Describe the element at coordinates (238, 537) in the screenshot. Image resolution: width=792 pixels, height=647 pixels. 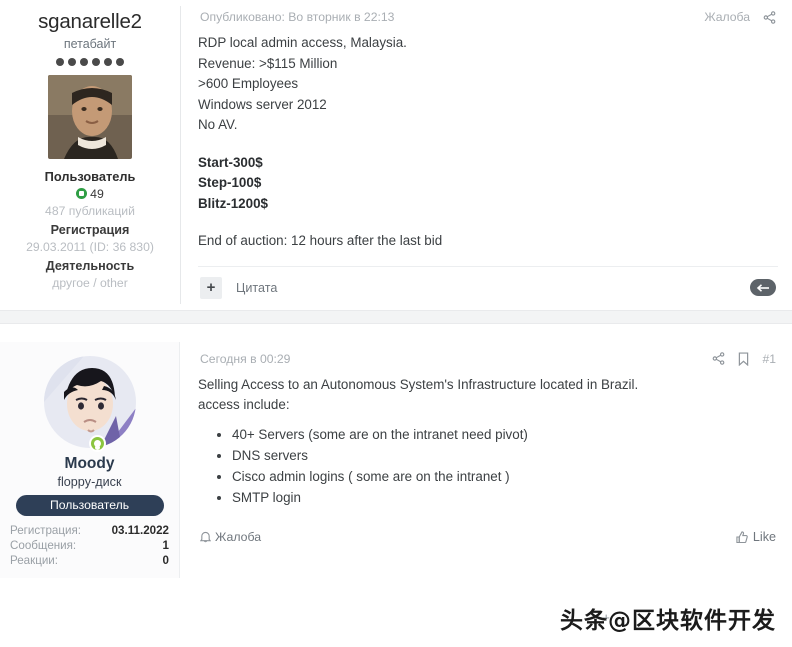
I see `report-label: Жалоба` at that location.